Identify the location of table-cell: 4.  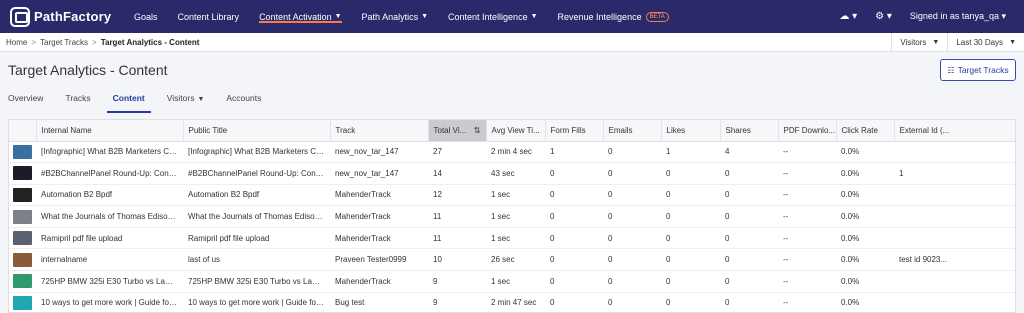
(749, 152).